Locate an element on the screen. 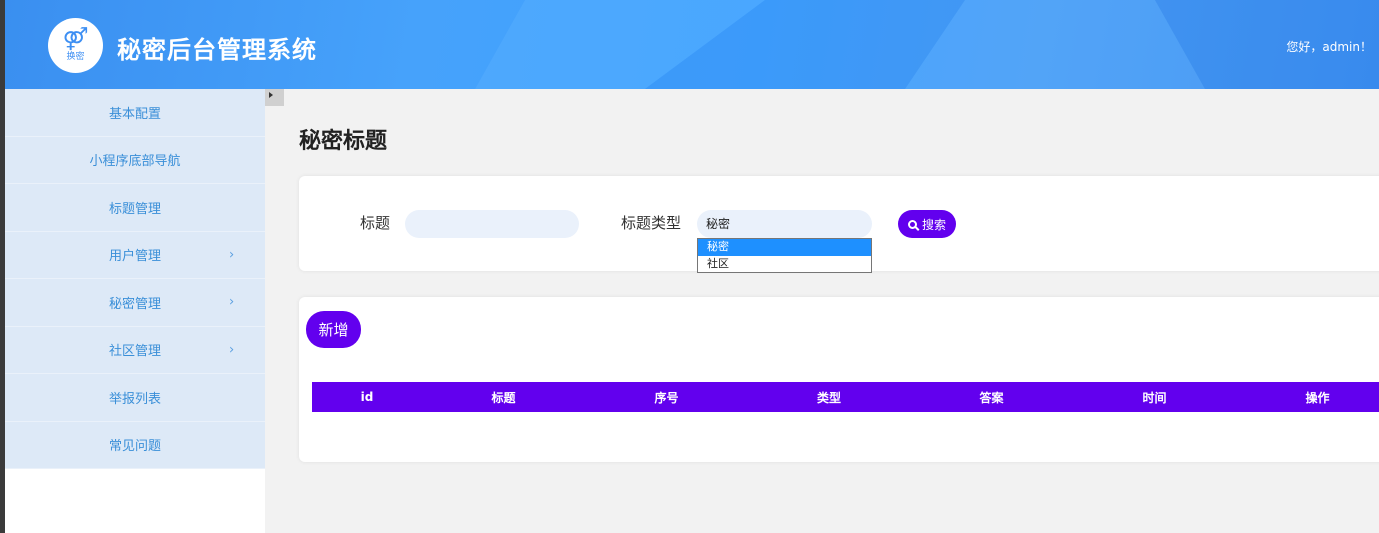 The height and width of the screenshot is (533, 1379). search-button: 搜索 is located at coordinates (927, 224).